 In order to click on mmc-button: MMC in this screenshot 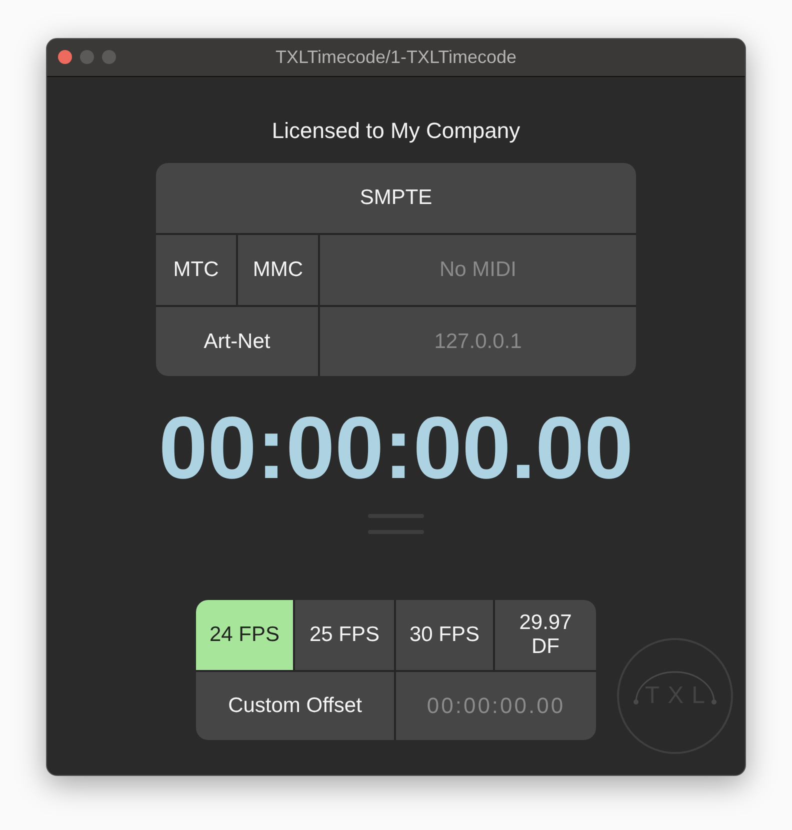, I will do `click(278, 270)`.